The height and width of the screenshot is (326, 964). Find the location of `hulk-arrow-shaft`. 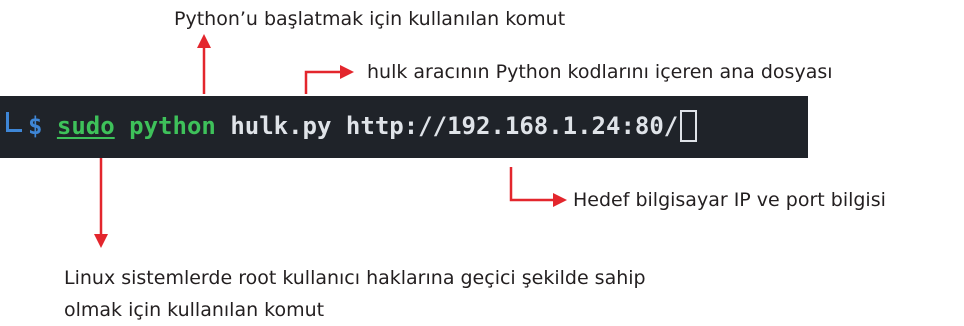

hulk-arrow-shaft is located at coordinates (323, 82).